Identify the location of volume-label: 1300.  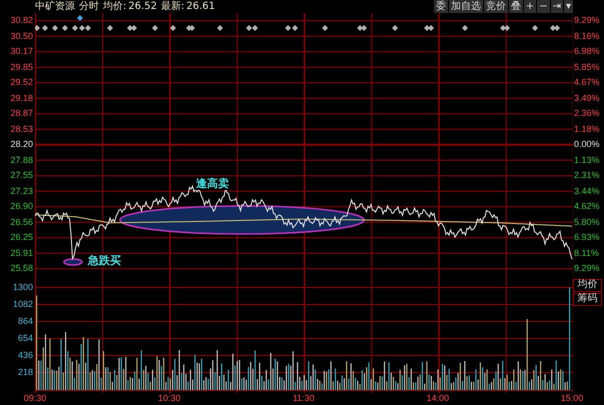
(22, 287).